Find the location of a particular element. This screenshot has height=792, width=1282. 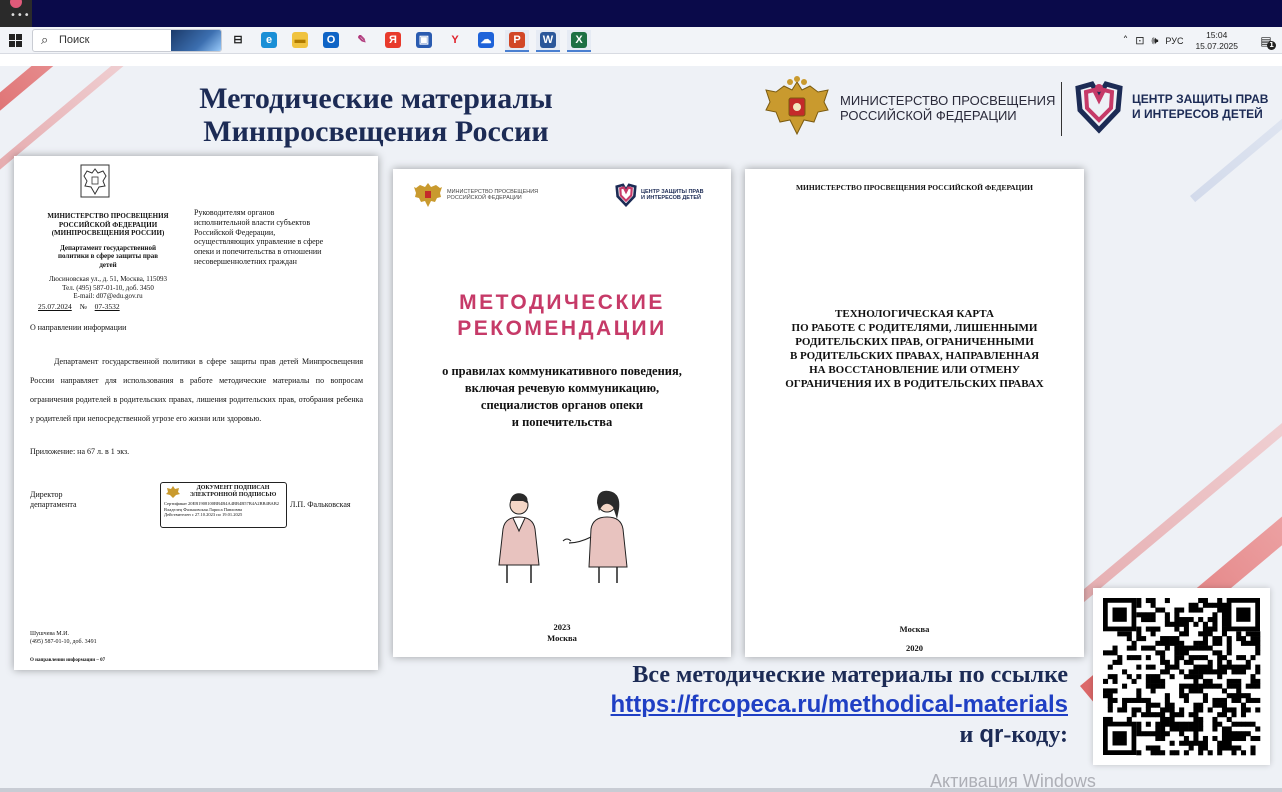

stamp-validity: Действителен с 27.10.2023 по 19.01.2025 is located at coordinates (203, 514).